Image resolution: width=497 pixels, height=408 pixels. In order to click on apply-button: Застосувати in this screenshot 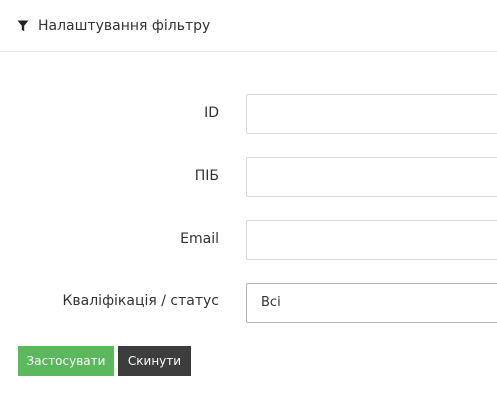, I will do `click(66, 361)`.